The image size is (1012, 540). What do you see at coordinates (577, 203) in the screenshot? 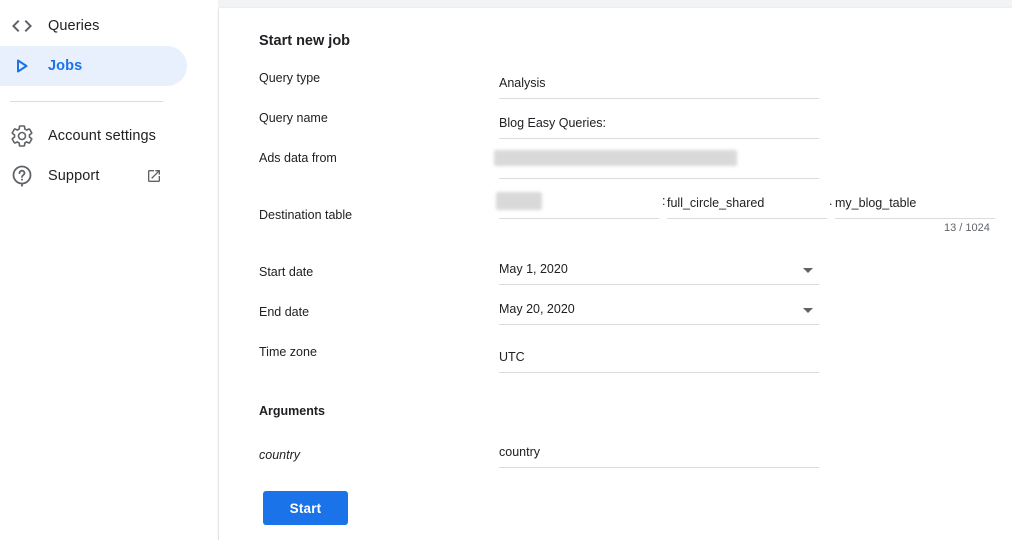
I see `destination-project-field` at bounding box center [577, 203].